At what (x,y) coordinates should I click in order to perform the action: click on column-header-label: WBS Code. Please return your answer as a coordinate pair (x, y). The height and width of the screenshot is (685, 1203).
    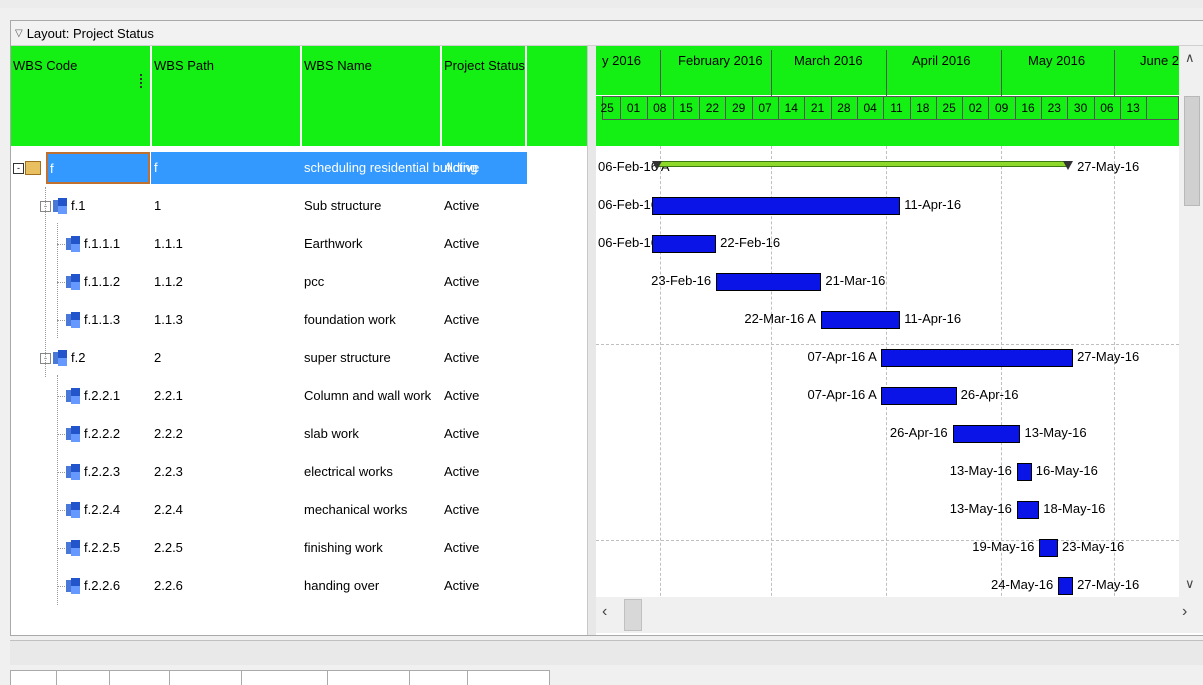
    Looking at the image, I should click on (45, 65).